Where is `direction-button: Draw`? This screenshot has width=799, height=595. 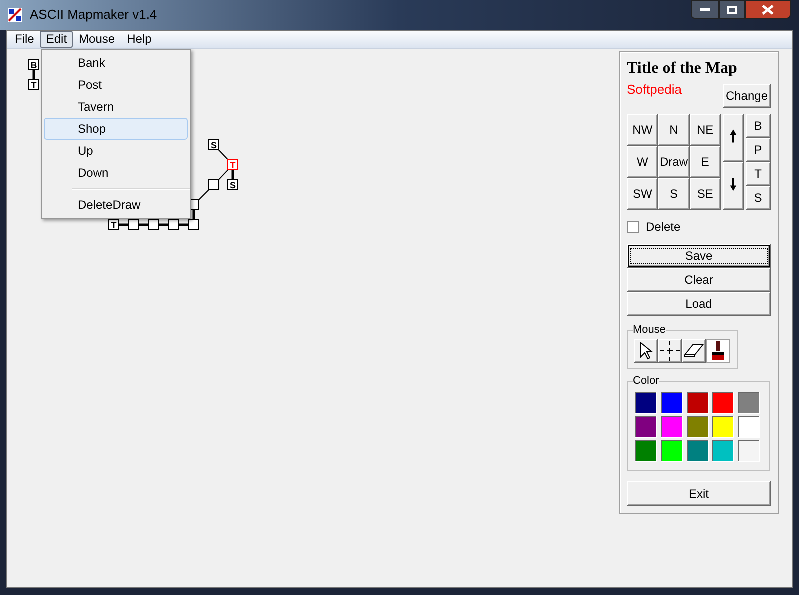
direction-button: Draw is located at coordinates (674, 162).